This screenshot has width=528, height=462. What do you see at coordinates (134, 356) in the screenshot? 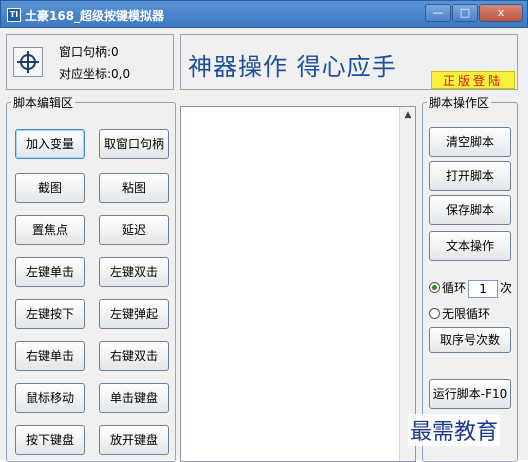
I see `right-double-click-button: 右键双击` at bounding box center [134, 356].